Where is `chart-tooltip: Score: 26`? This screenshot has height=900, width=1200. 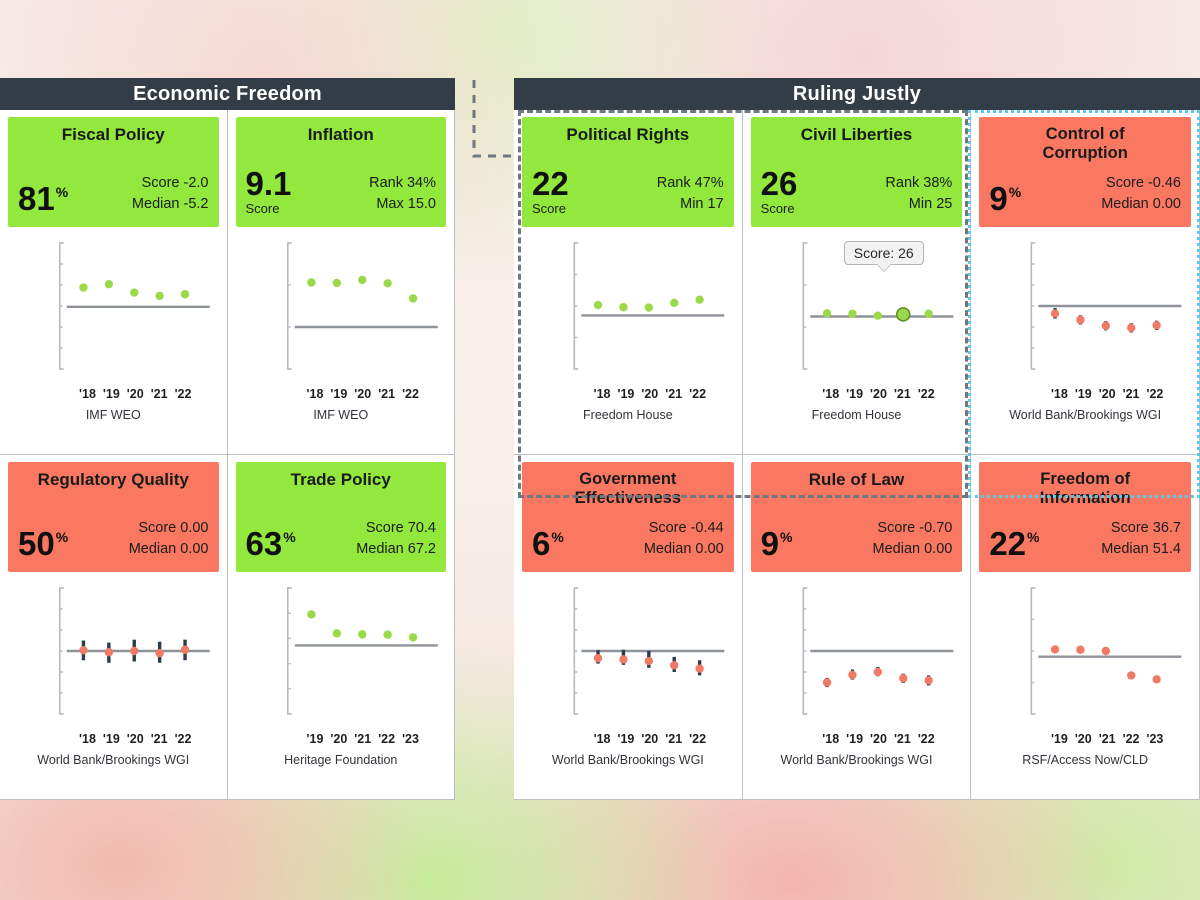
chart-tooltip: Score: 26 is located at coordinates (883, 256).